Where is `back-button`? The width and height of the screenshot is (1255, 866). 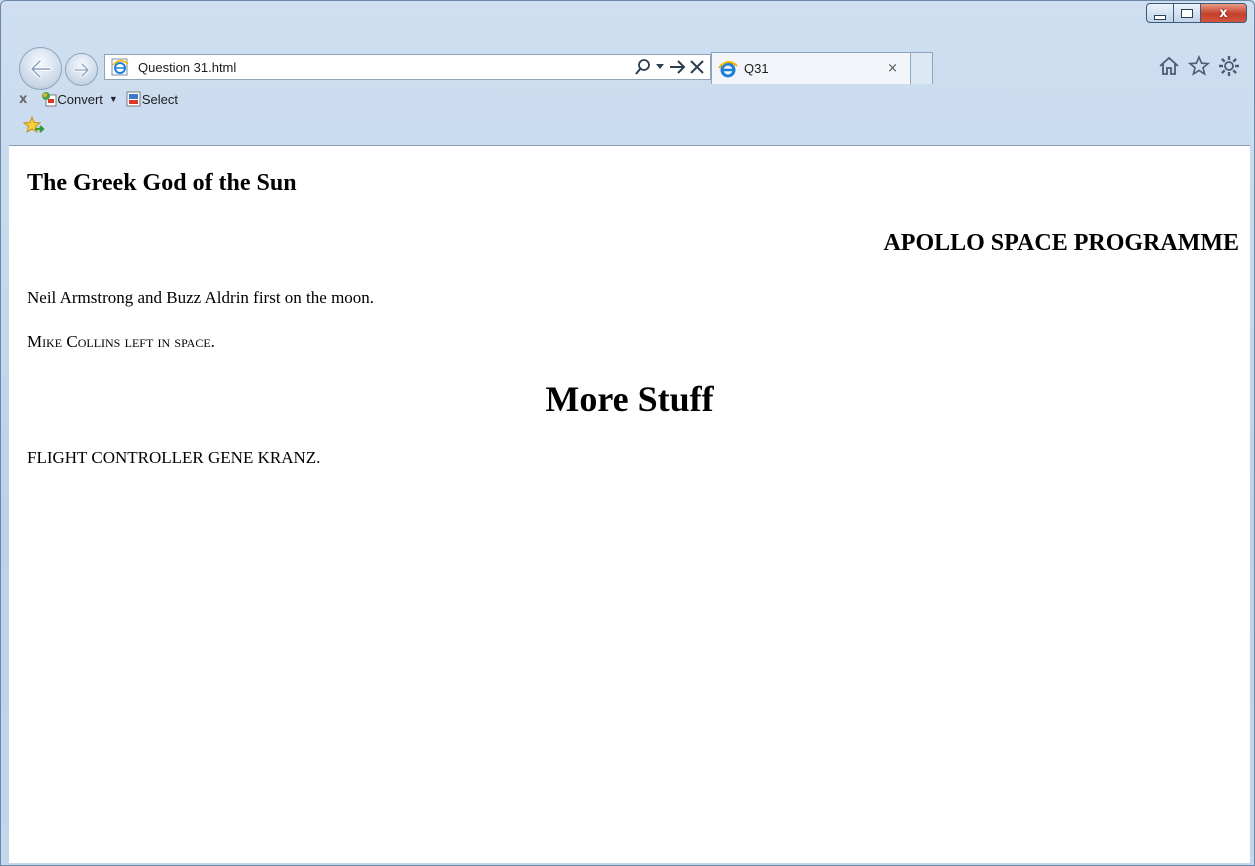
back-button is located at coordinates (40, 68).